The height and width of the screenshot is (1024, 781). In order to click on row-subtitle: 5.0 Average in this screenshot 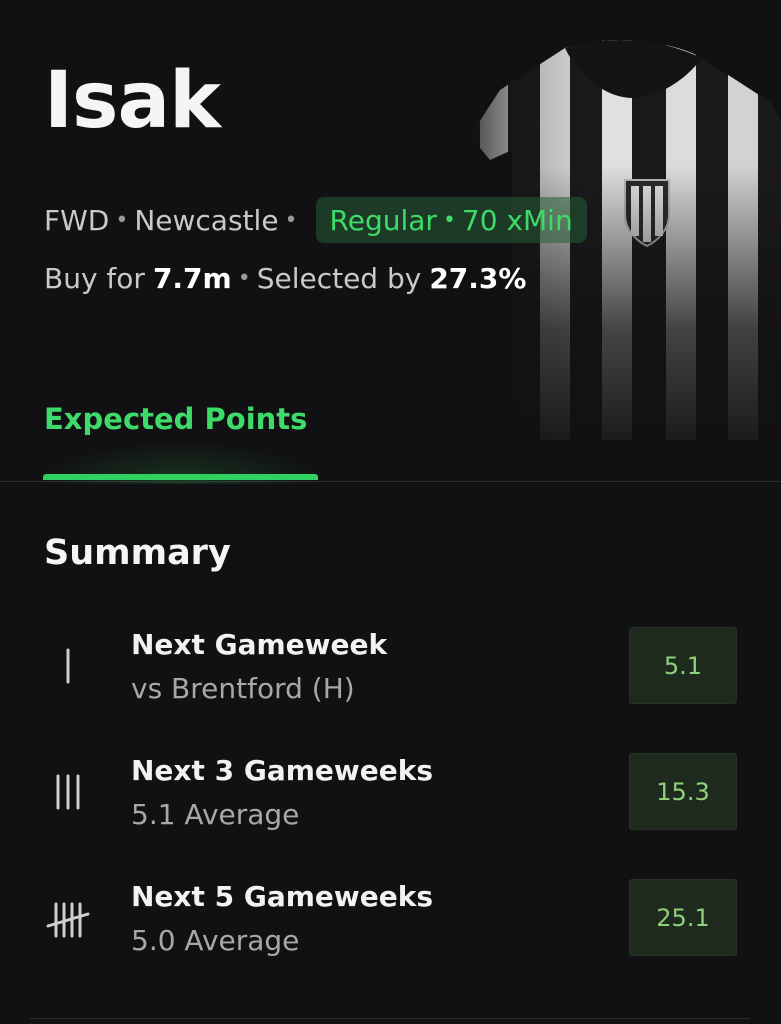, I will do `click(215, 940)`.